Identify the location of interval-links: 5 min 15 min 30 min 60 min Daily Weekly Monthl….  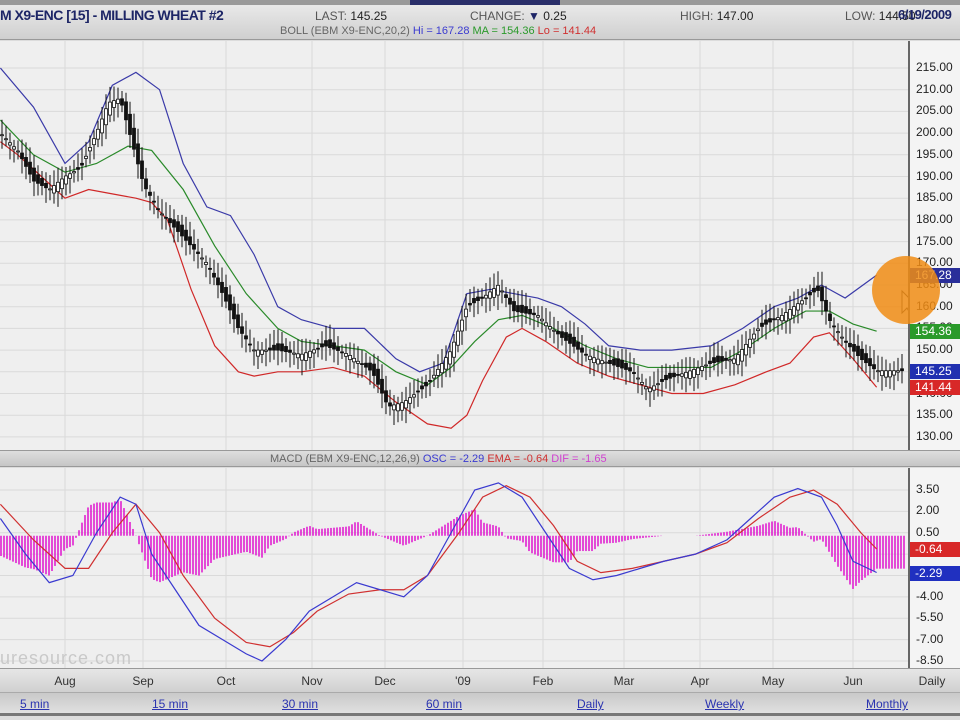
(480, 704).